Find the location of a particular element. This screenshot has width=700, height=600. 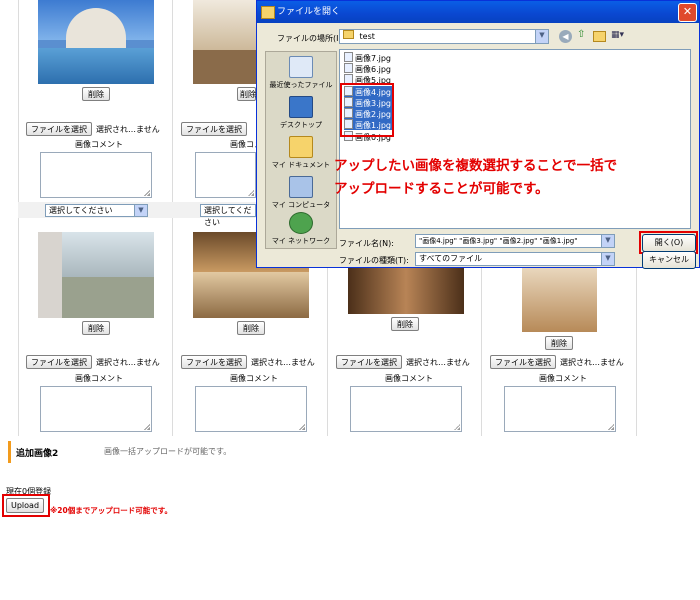

place-recent: 最近使ったファイル is located at coordinates (301, 73).